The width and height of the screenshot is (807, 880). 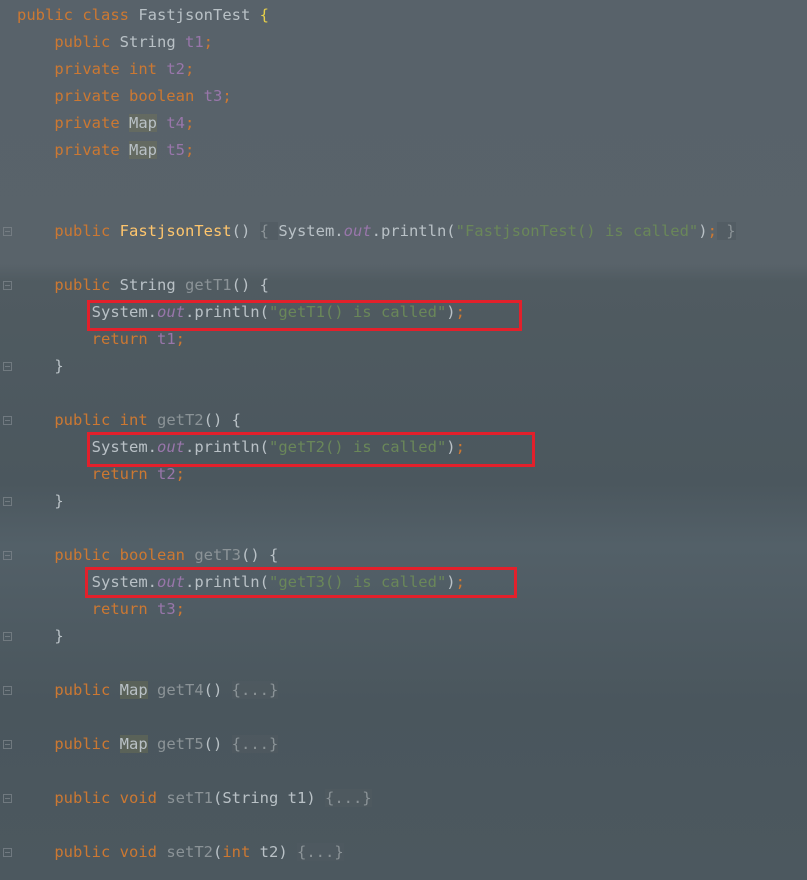 I want to click on code-token: String, so click(x=152, y=285).